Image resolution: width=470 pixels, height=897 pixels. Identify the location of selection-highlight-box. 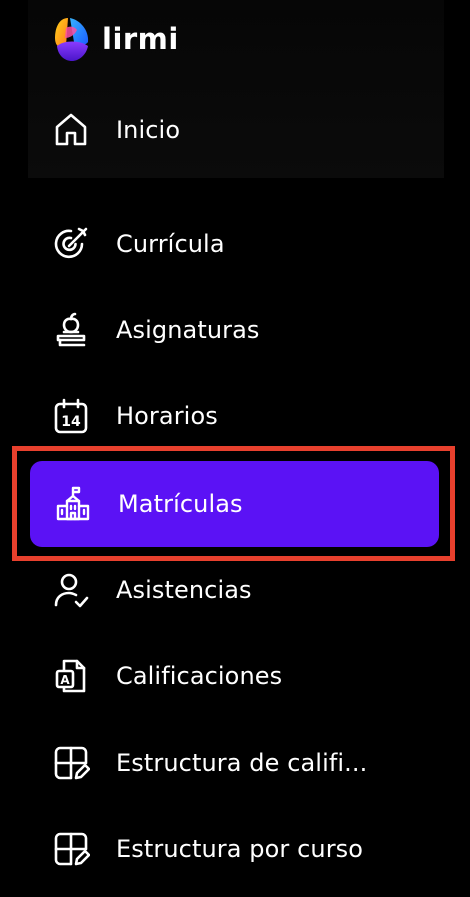
(233, 503).